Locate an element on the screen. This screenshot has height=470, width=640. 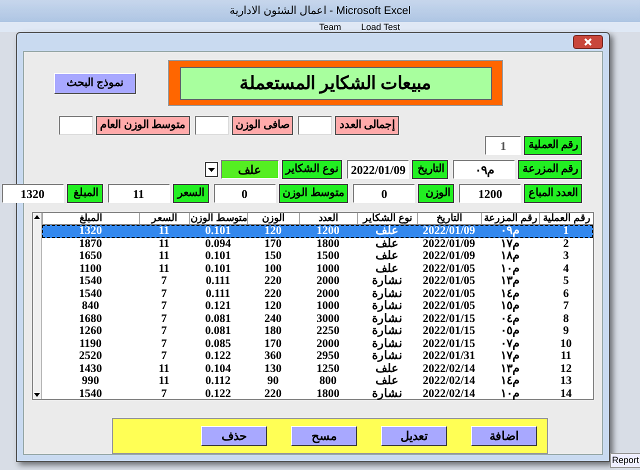
table-cell-text: 2022/01/09 is located at coordinates (449, 256).